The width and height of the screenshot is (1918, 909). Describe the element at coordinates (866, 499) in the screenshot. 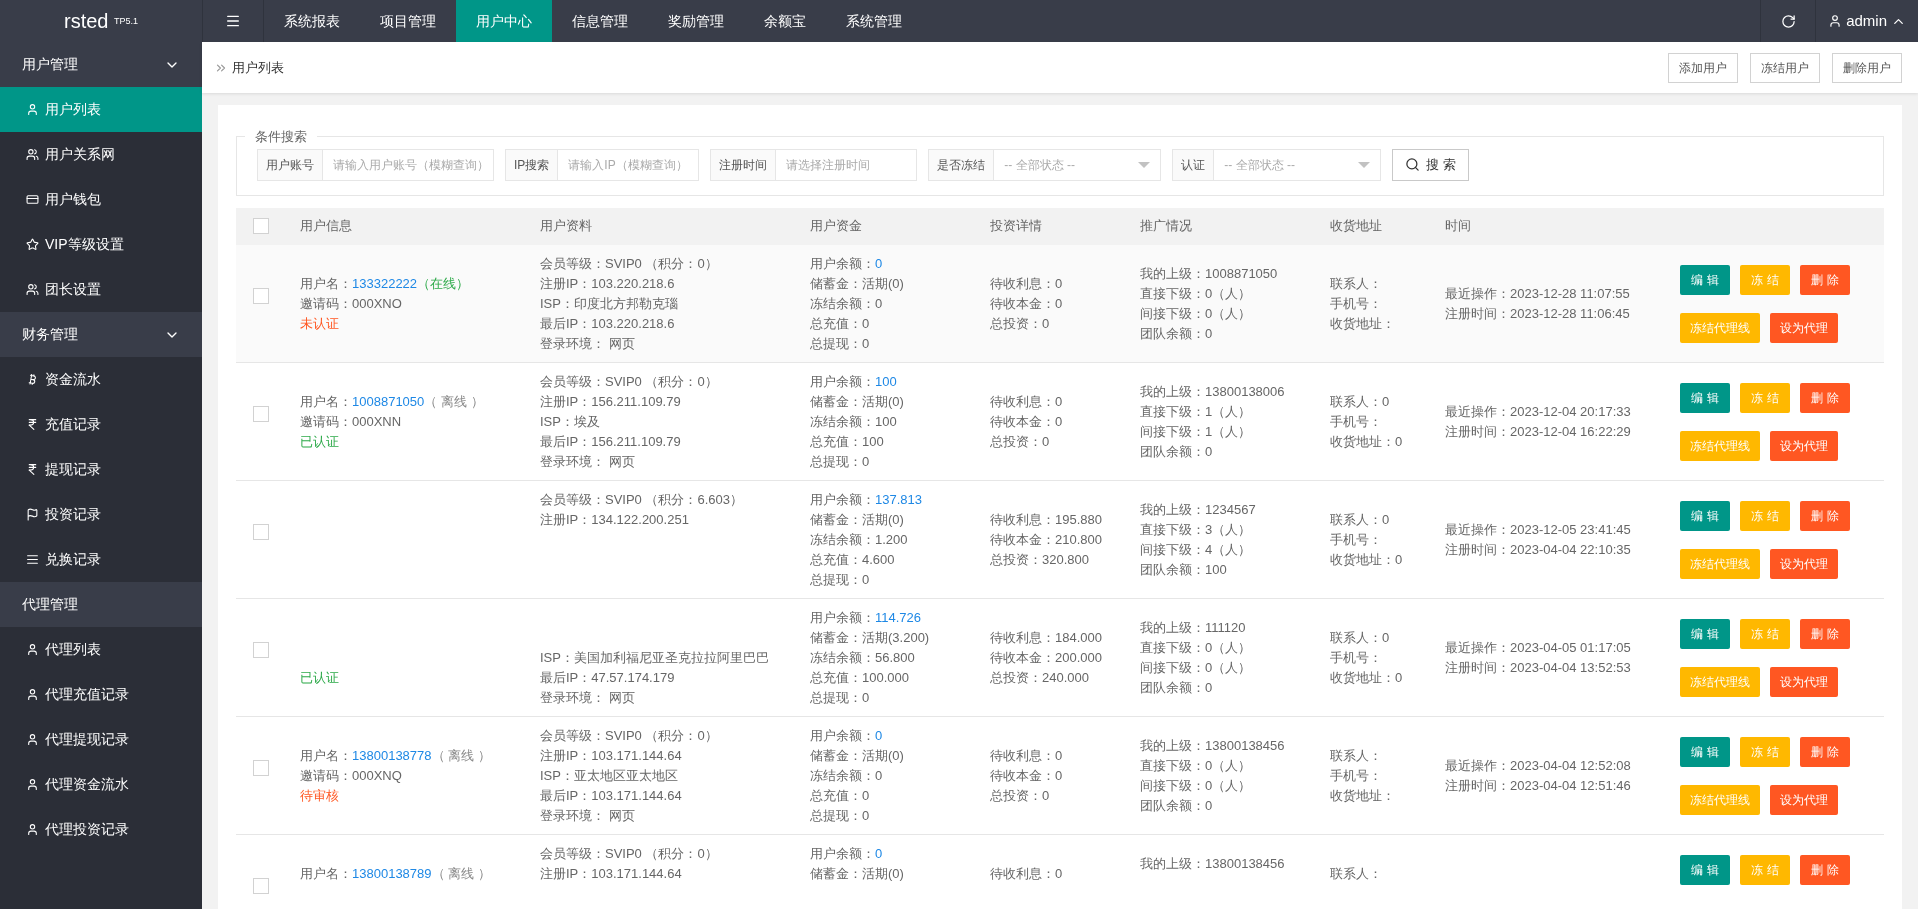

I see `balance-line: 用户余额：137.813` at that location.